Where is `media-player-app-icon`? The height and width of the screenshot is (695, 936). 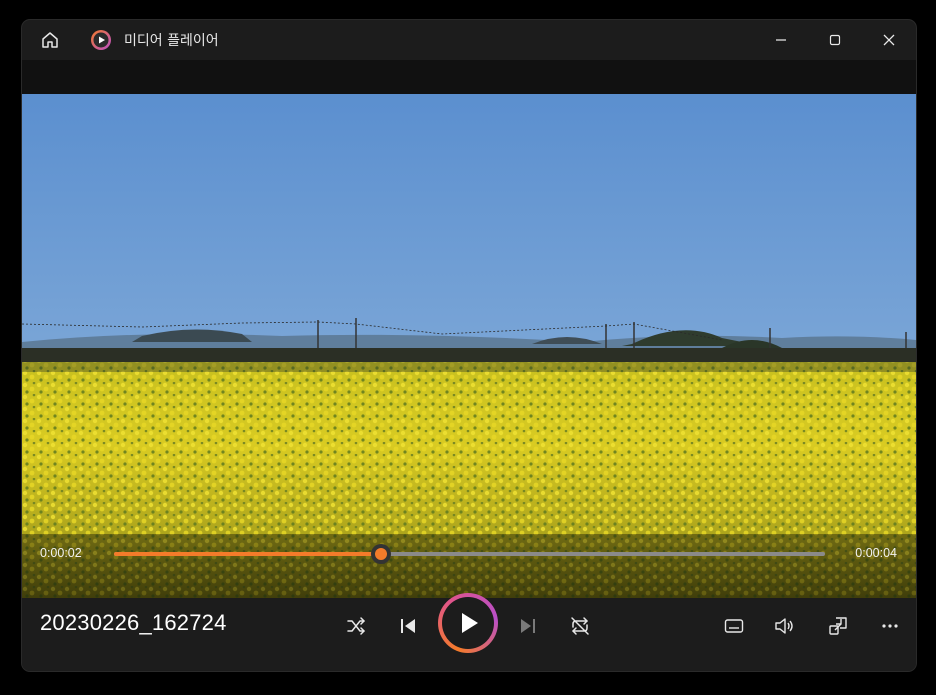
media-player-app-icon is located at coordinates (101, 40).